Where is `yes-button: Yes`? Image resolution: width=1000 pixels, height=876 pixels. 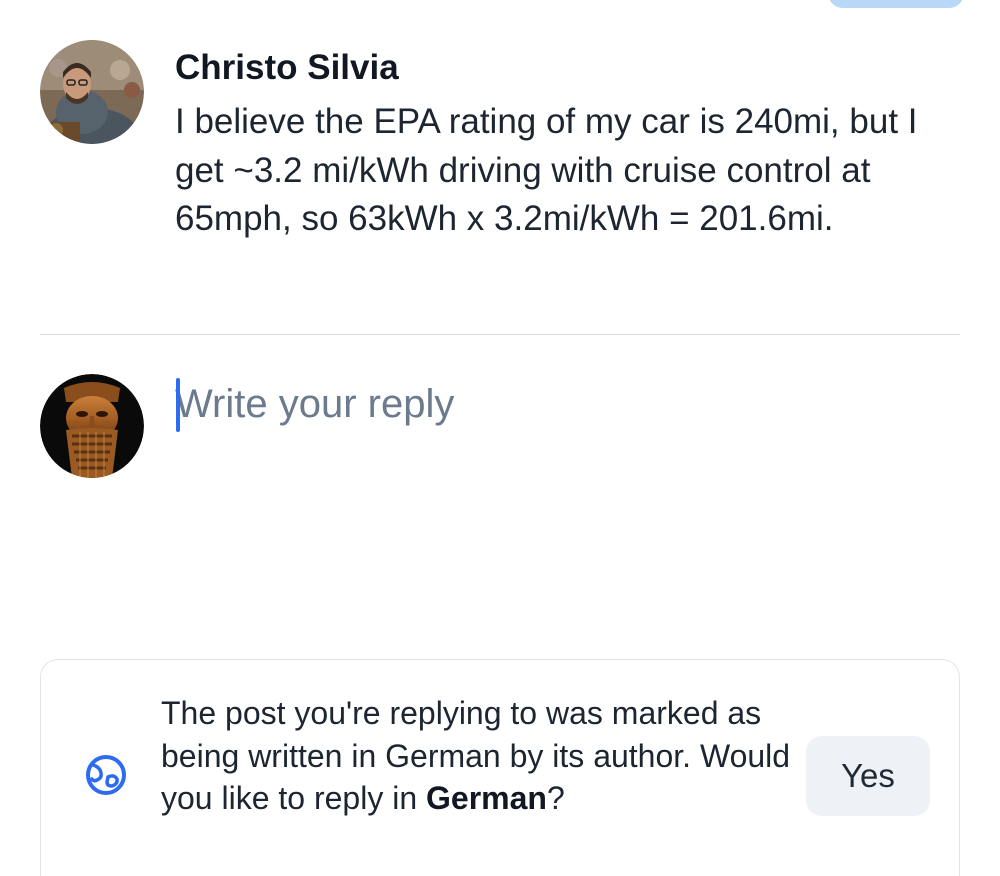 yes-button: Yes is located at coordinates (868, 776).